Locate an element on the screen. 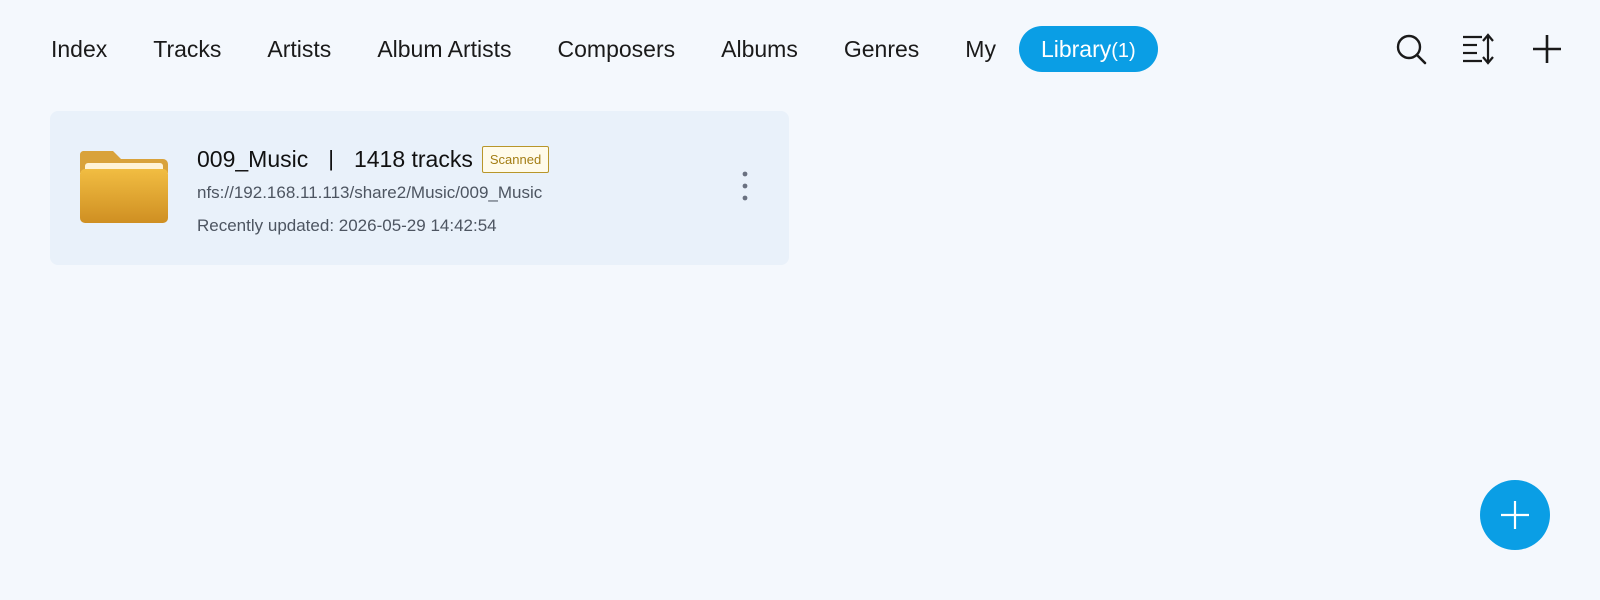 This screenshot has height=600, width=1600. add-button is located at coordinates (1547, 49).